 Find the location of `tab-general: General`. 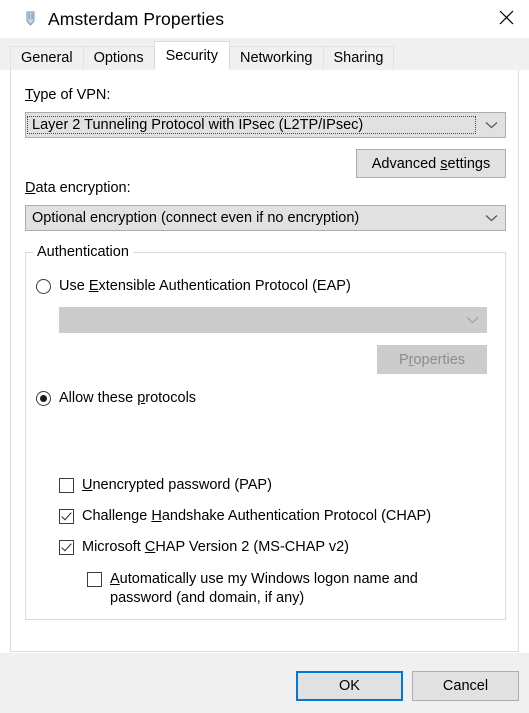

tab-general: General is located at coordinates (47, 58).